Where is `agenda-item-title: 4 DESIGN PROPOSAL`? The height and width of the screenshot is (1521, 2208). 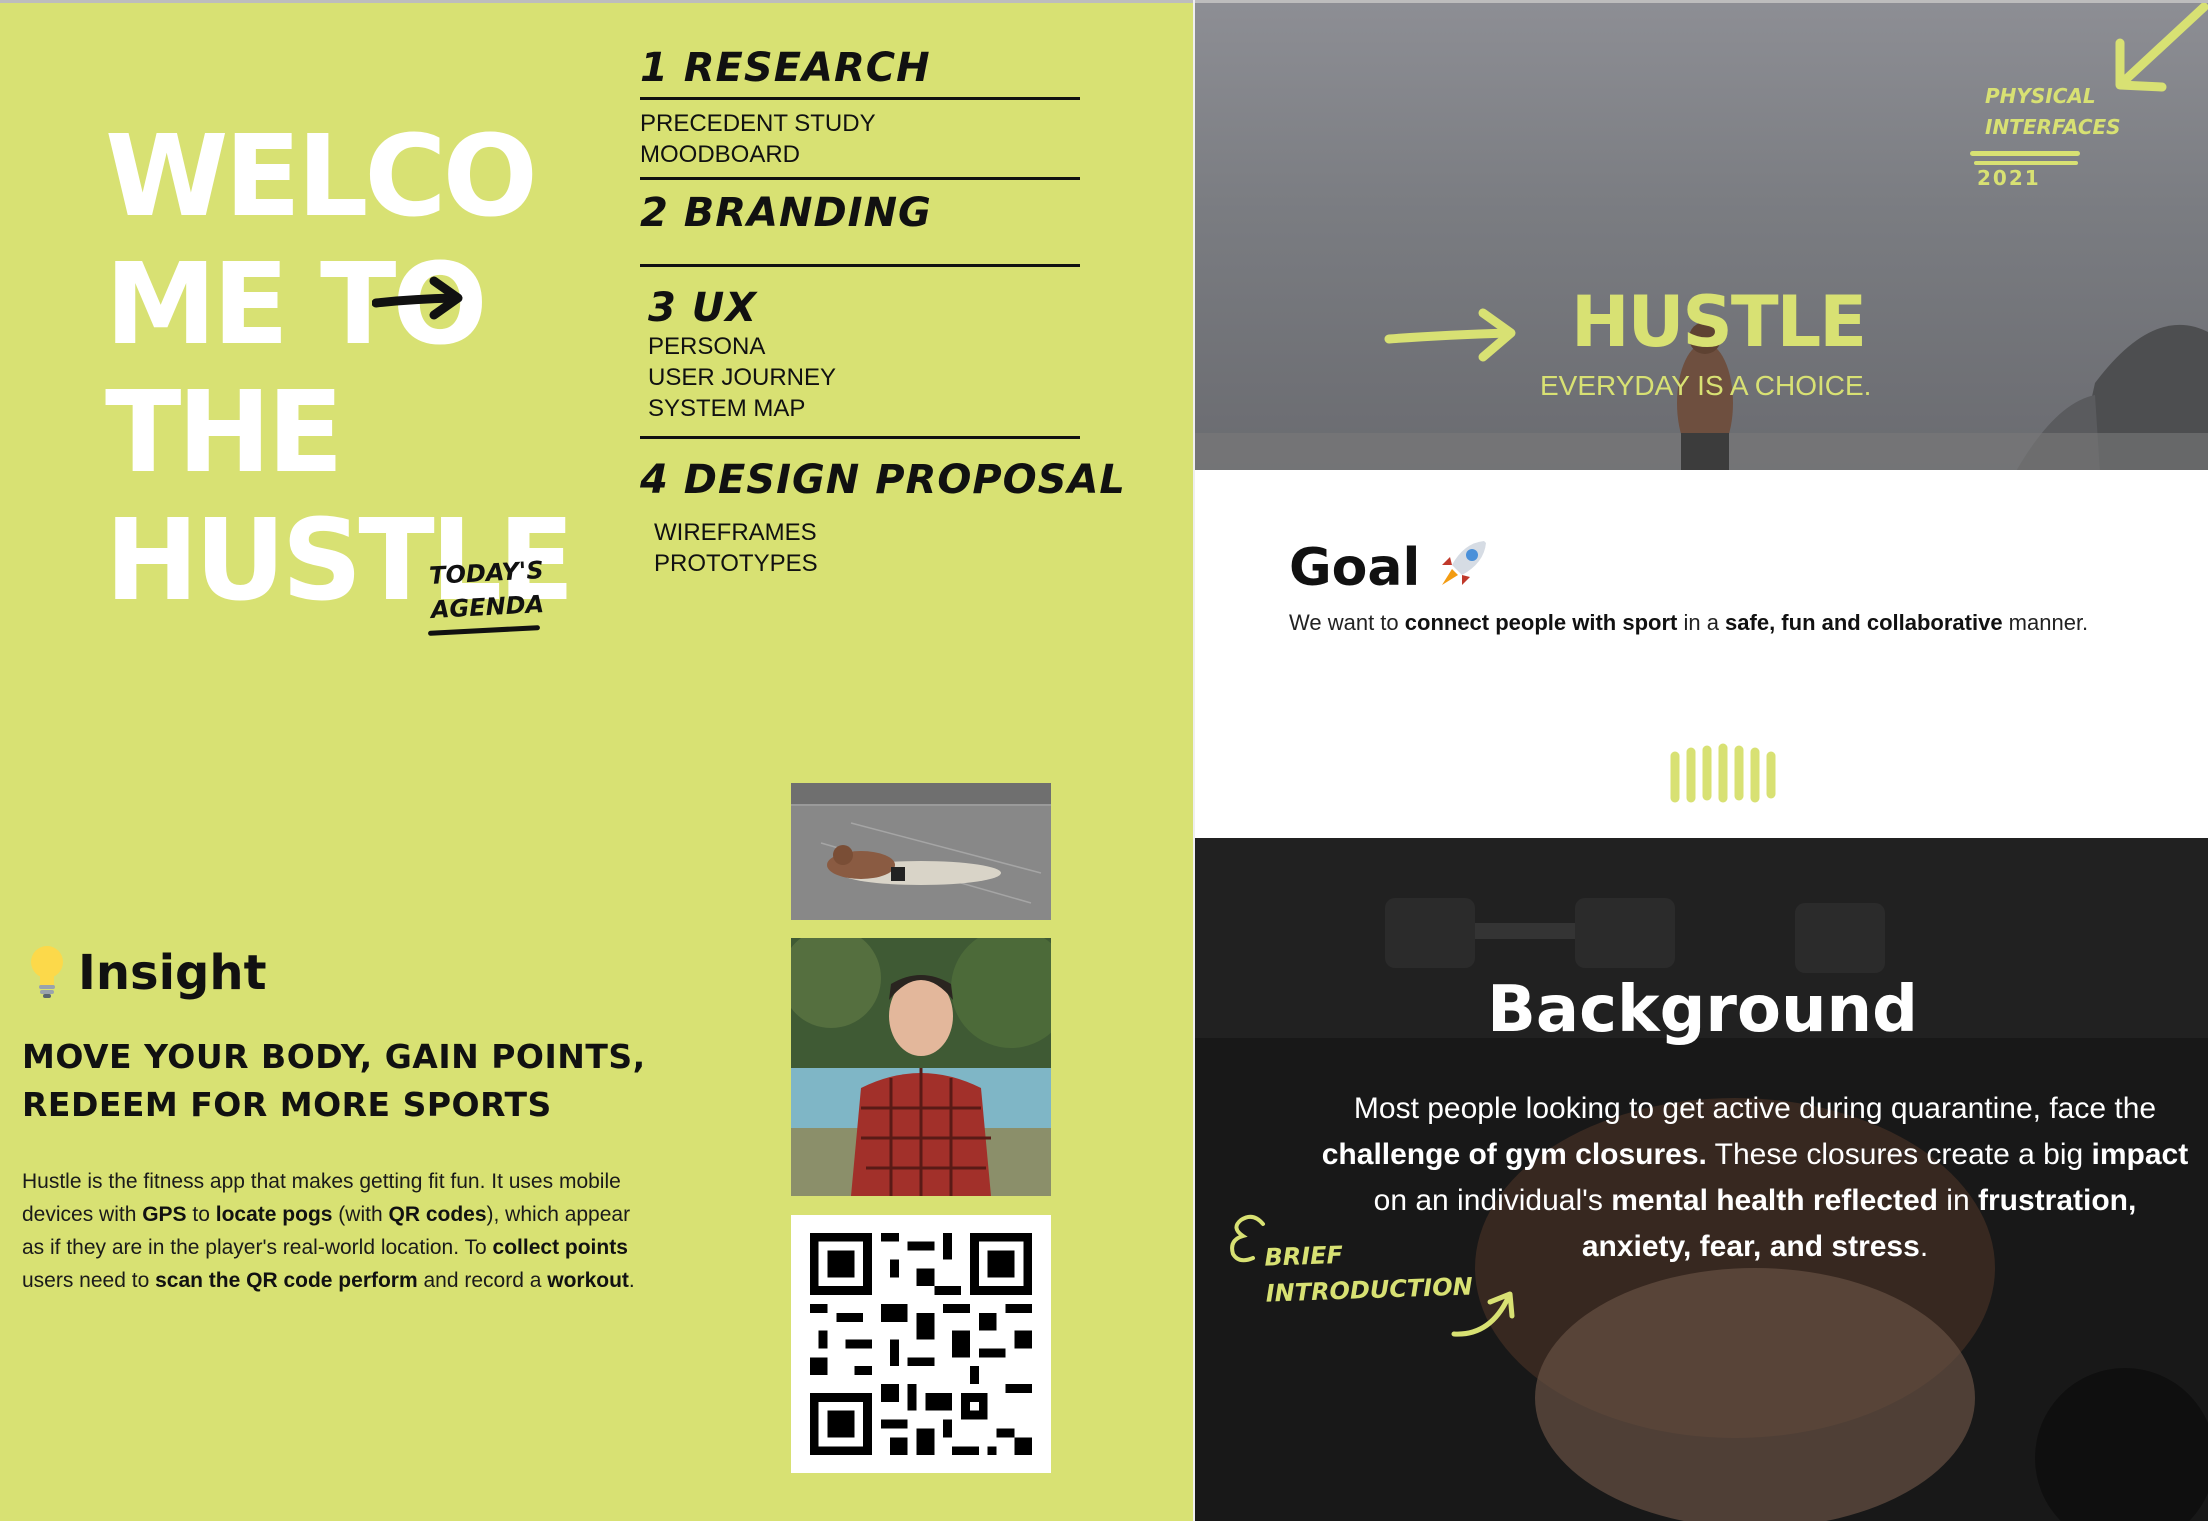 agenda-item-title: 4 DESIGN PROPOSAL is located at coordinates (883, 480).